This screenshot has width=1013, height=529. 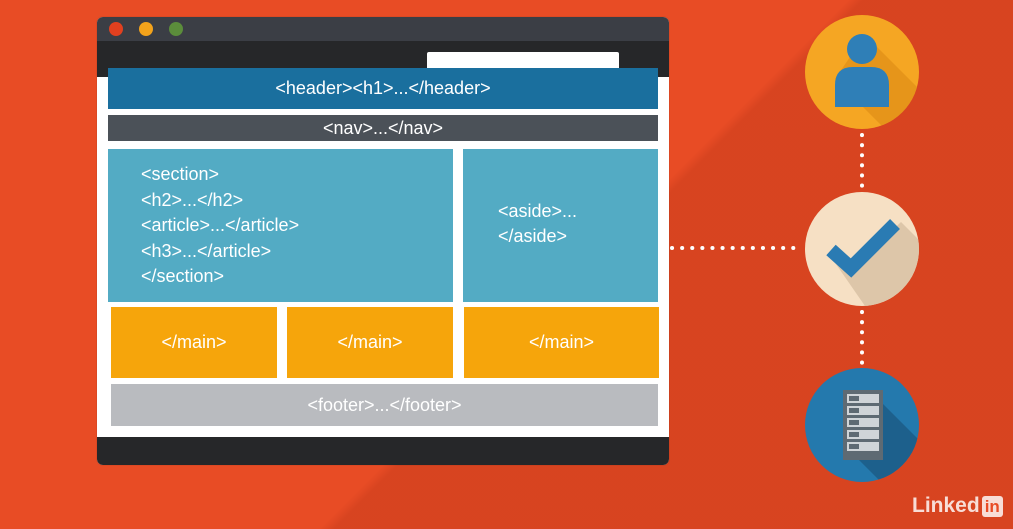 I want to click on close-window-dot, so click(x=116, y=29).